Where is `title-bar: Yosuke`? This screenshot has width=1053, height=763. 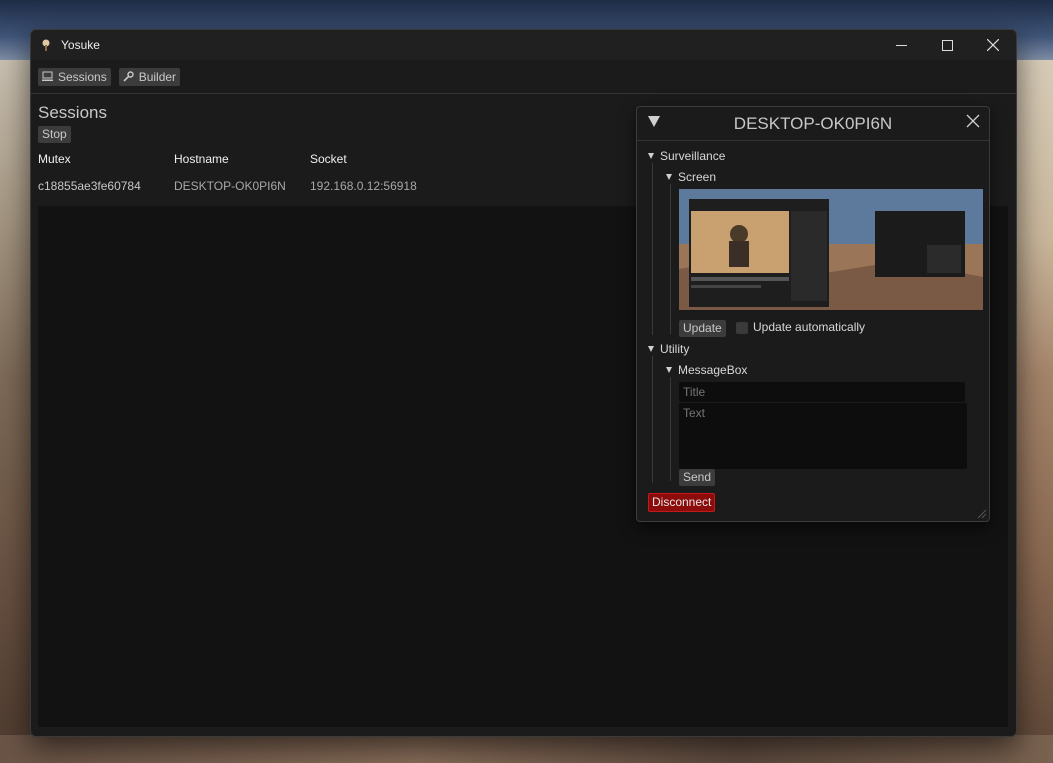 title-bar: Yosuke is located at coordinates (523, 45).